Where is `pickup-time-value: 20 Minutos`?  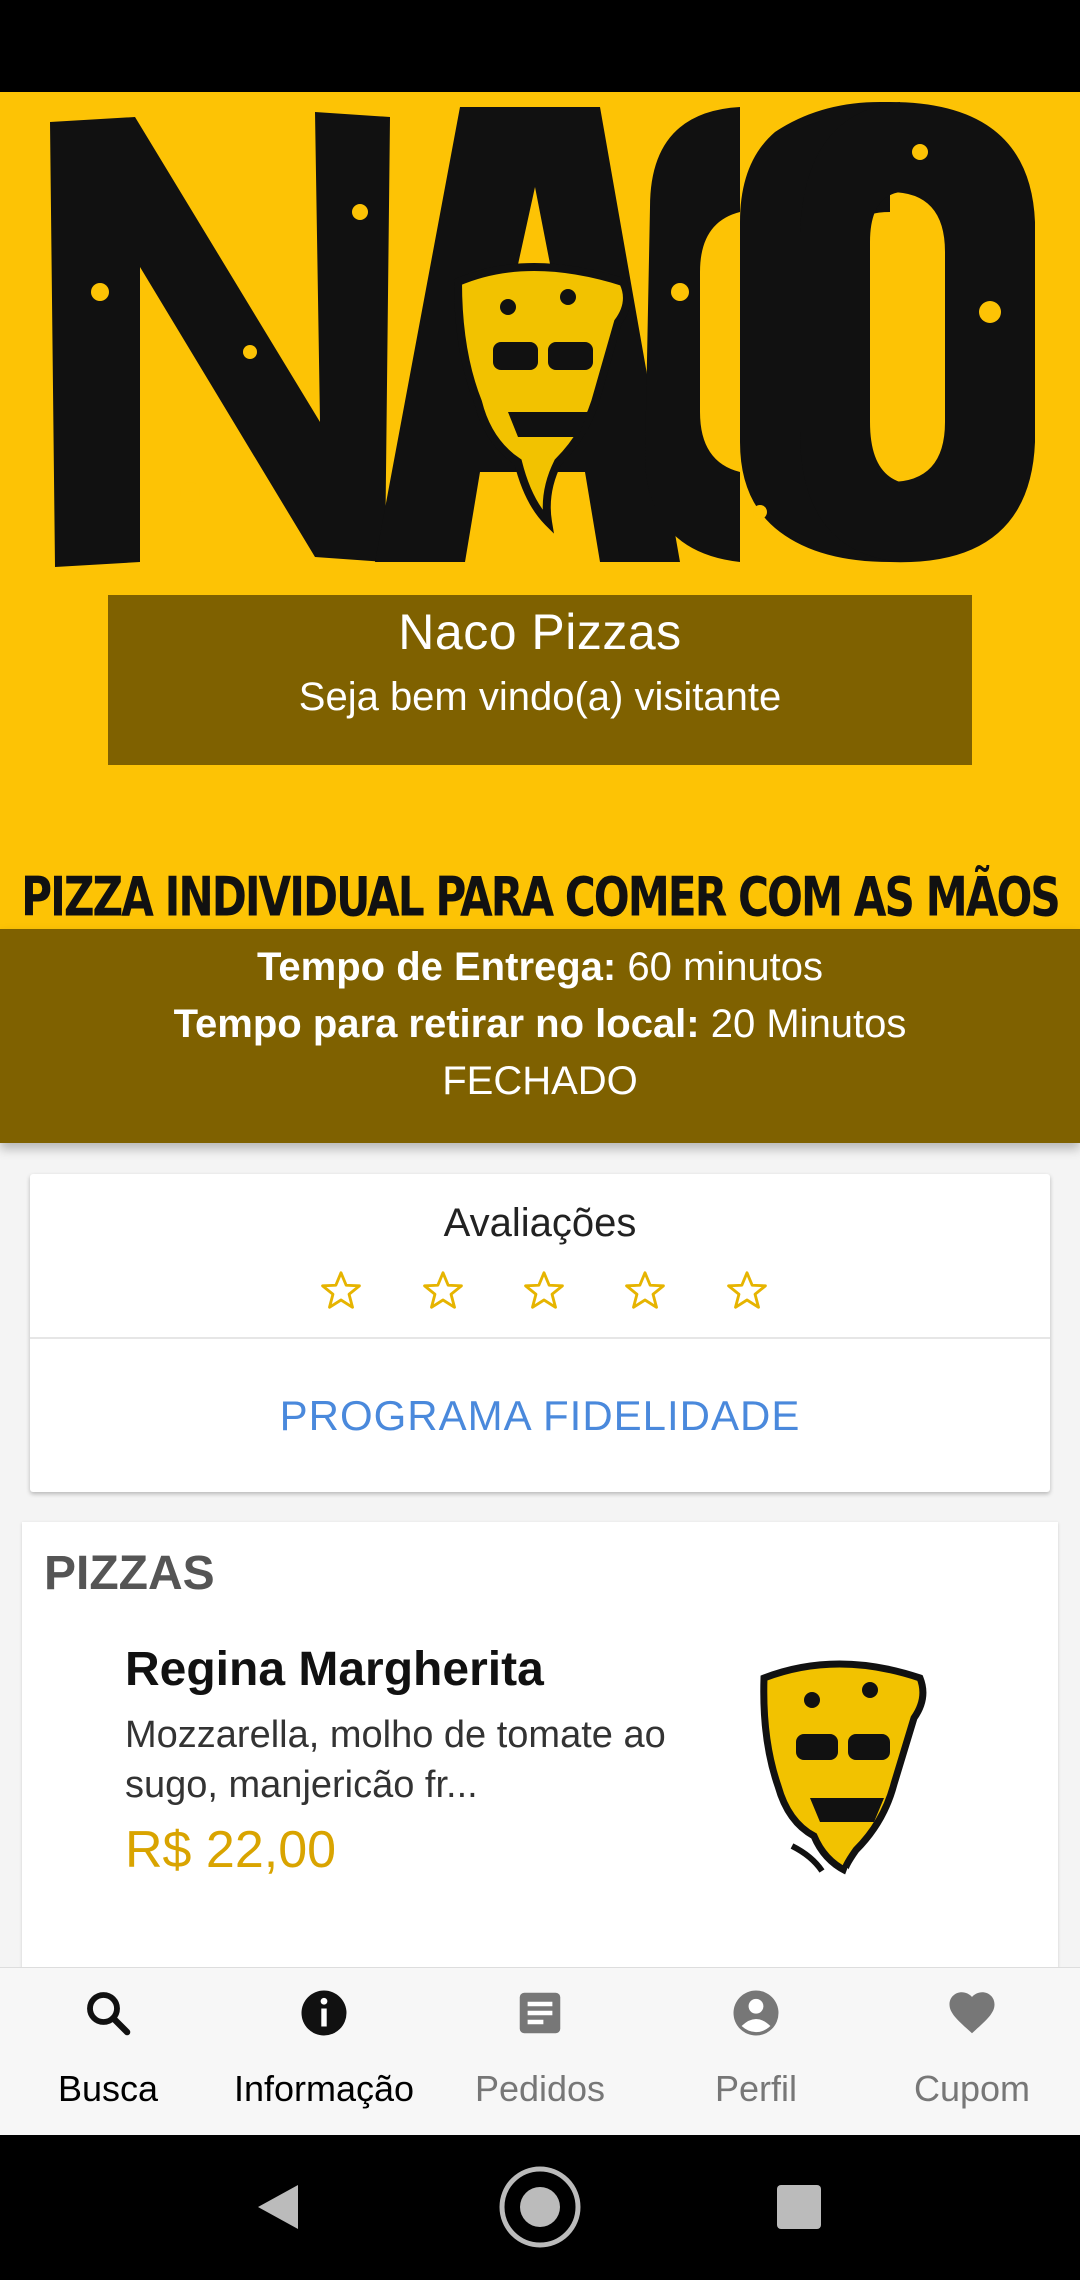 pickup-time-value: 20 Minutos is located at coordinates (808, 1024).